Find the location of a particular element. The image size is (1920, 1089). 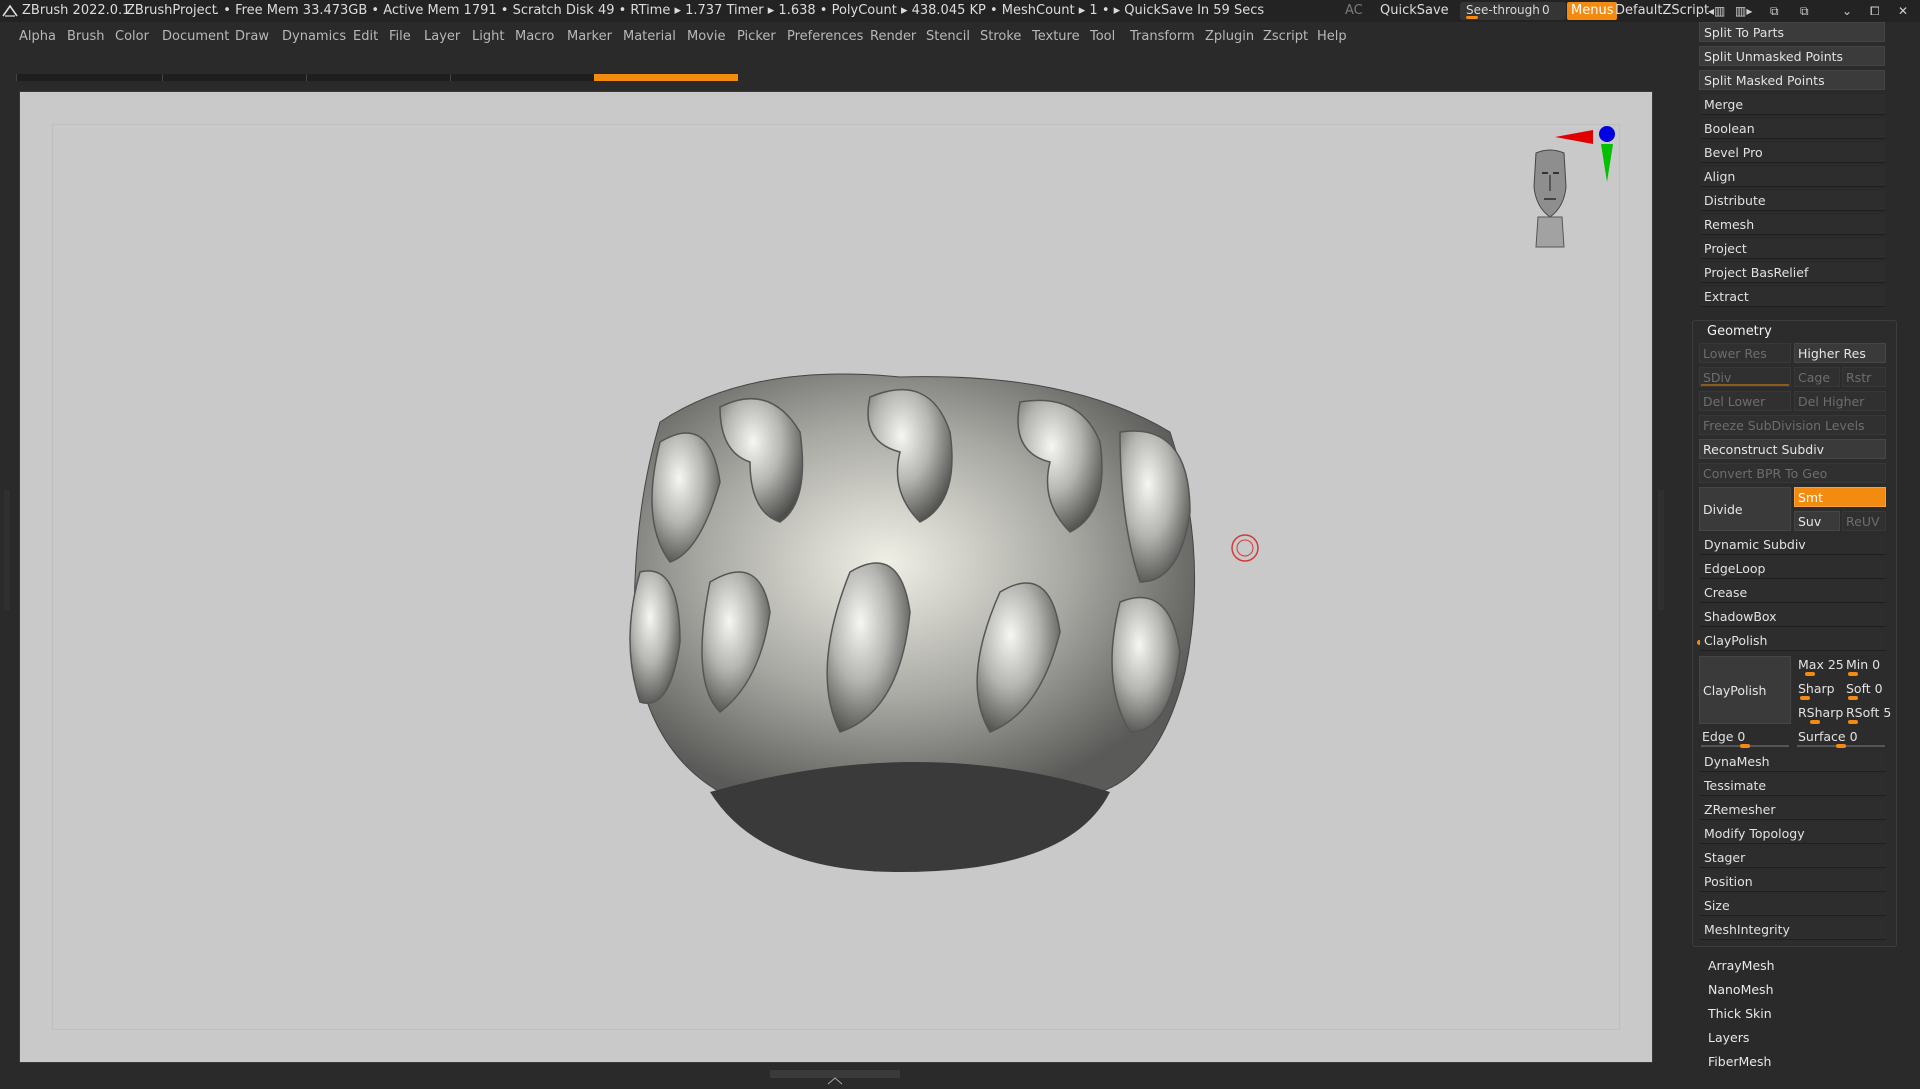

nanomesh-section: NanoMesh is located at coordinates (1741, 989).